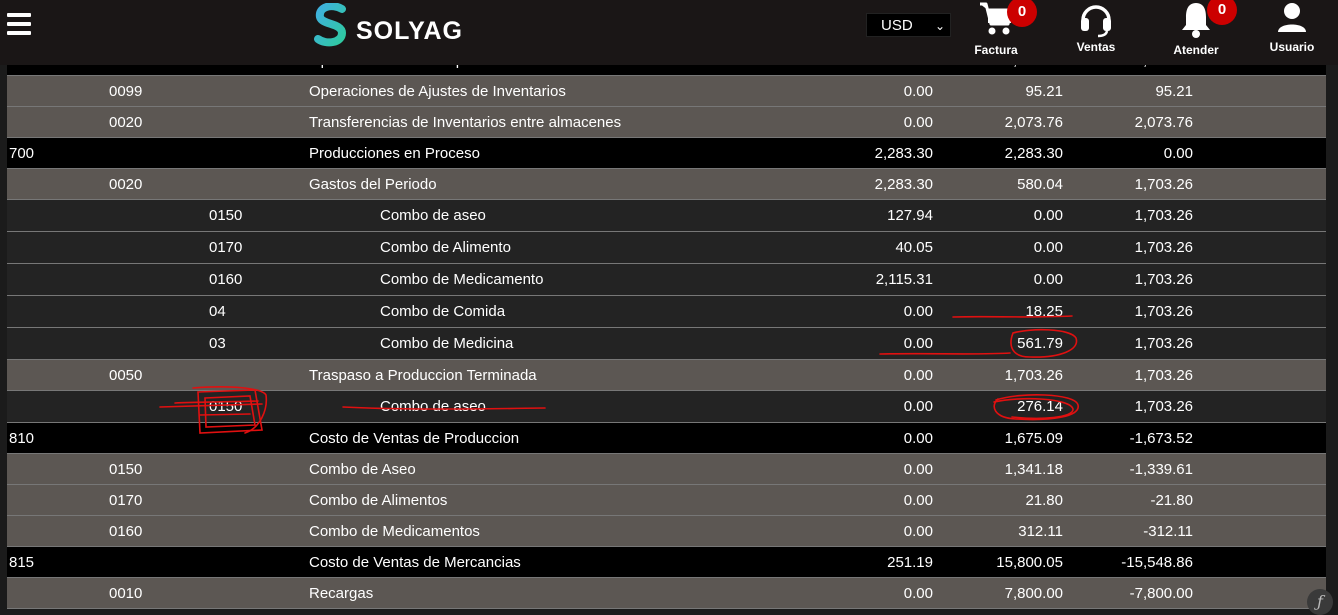  What do you see at coordinates (217, 343) in the screenshot?
I see `item-code: 03` at bounding box center [217, 343].